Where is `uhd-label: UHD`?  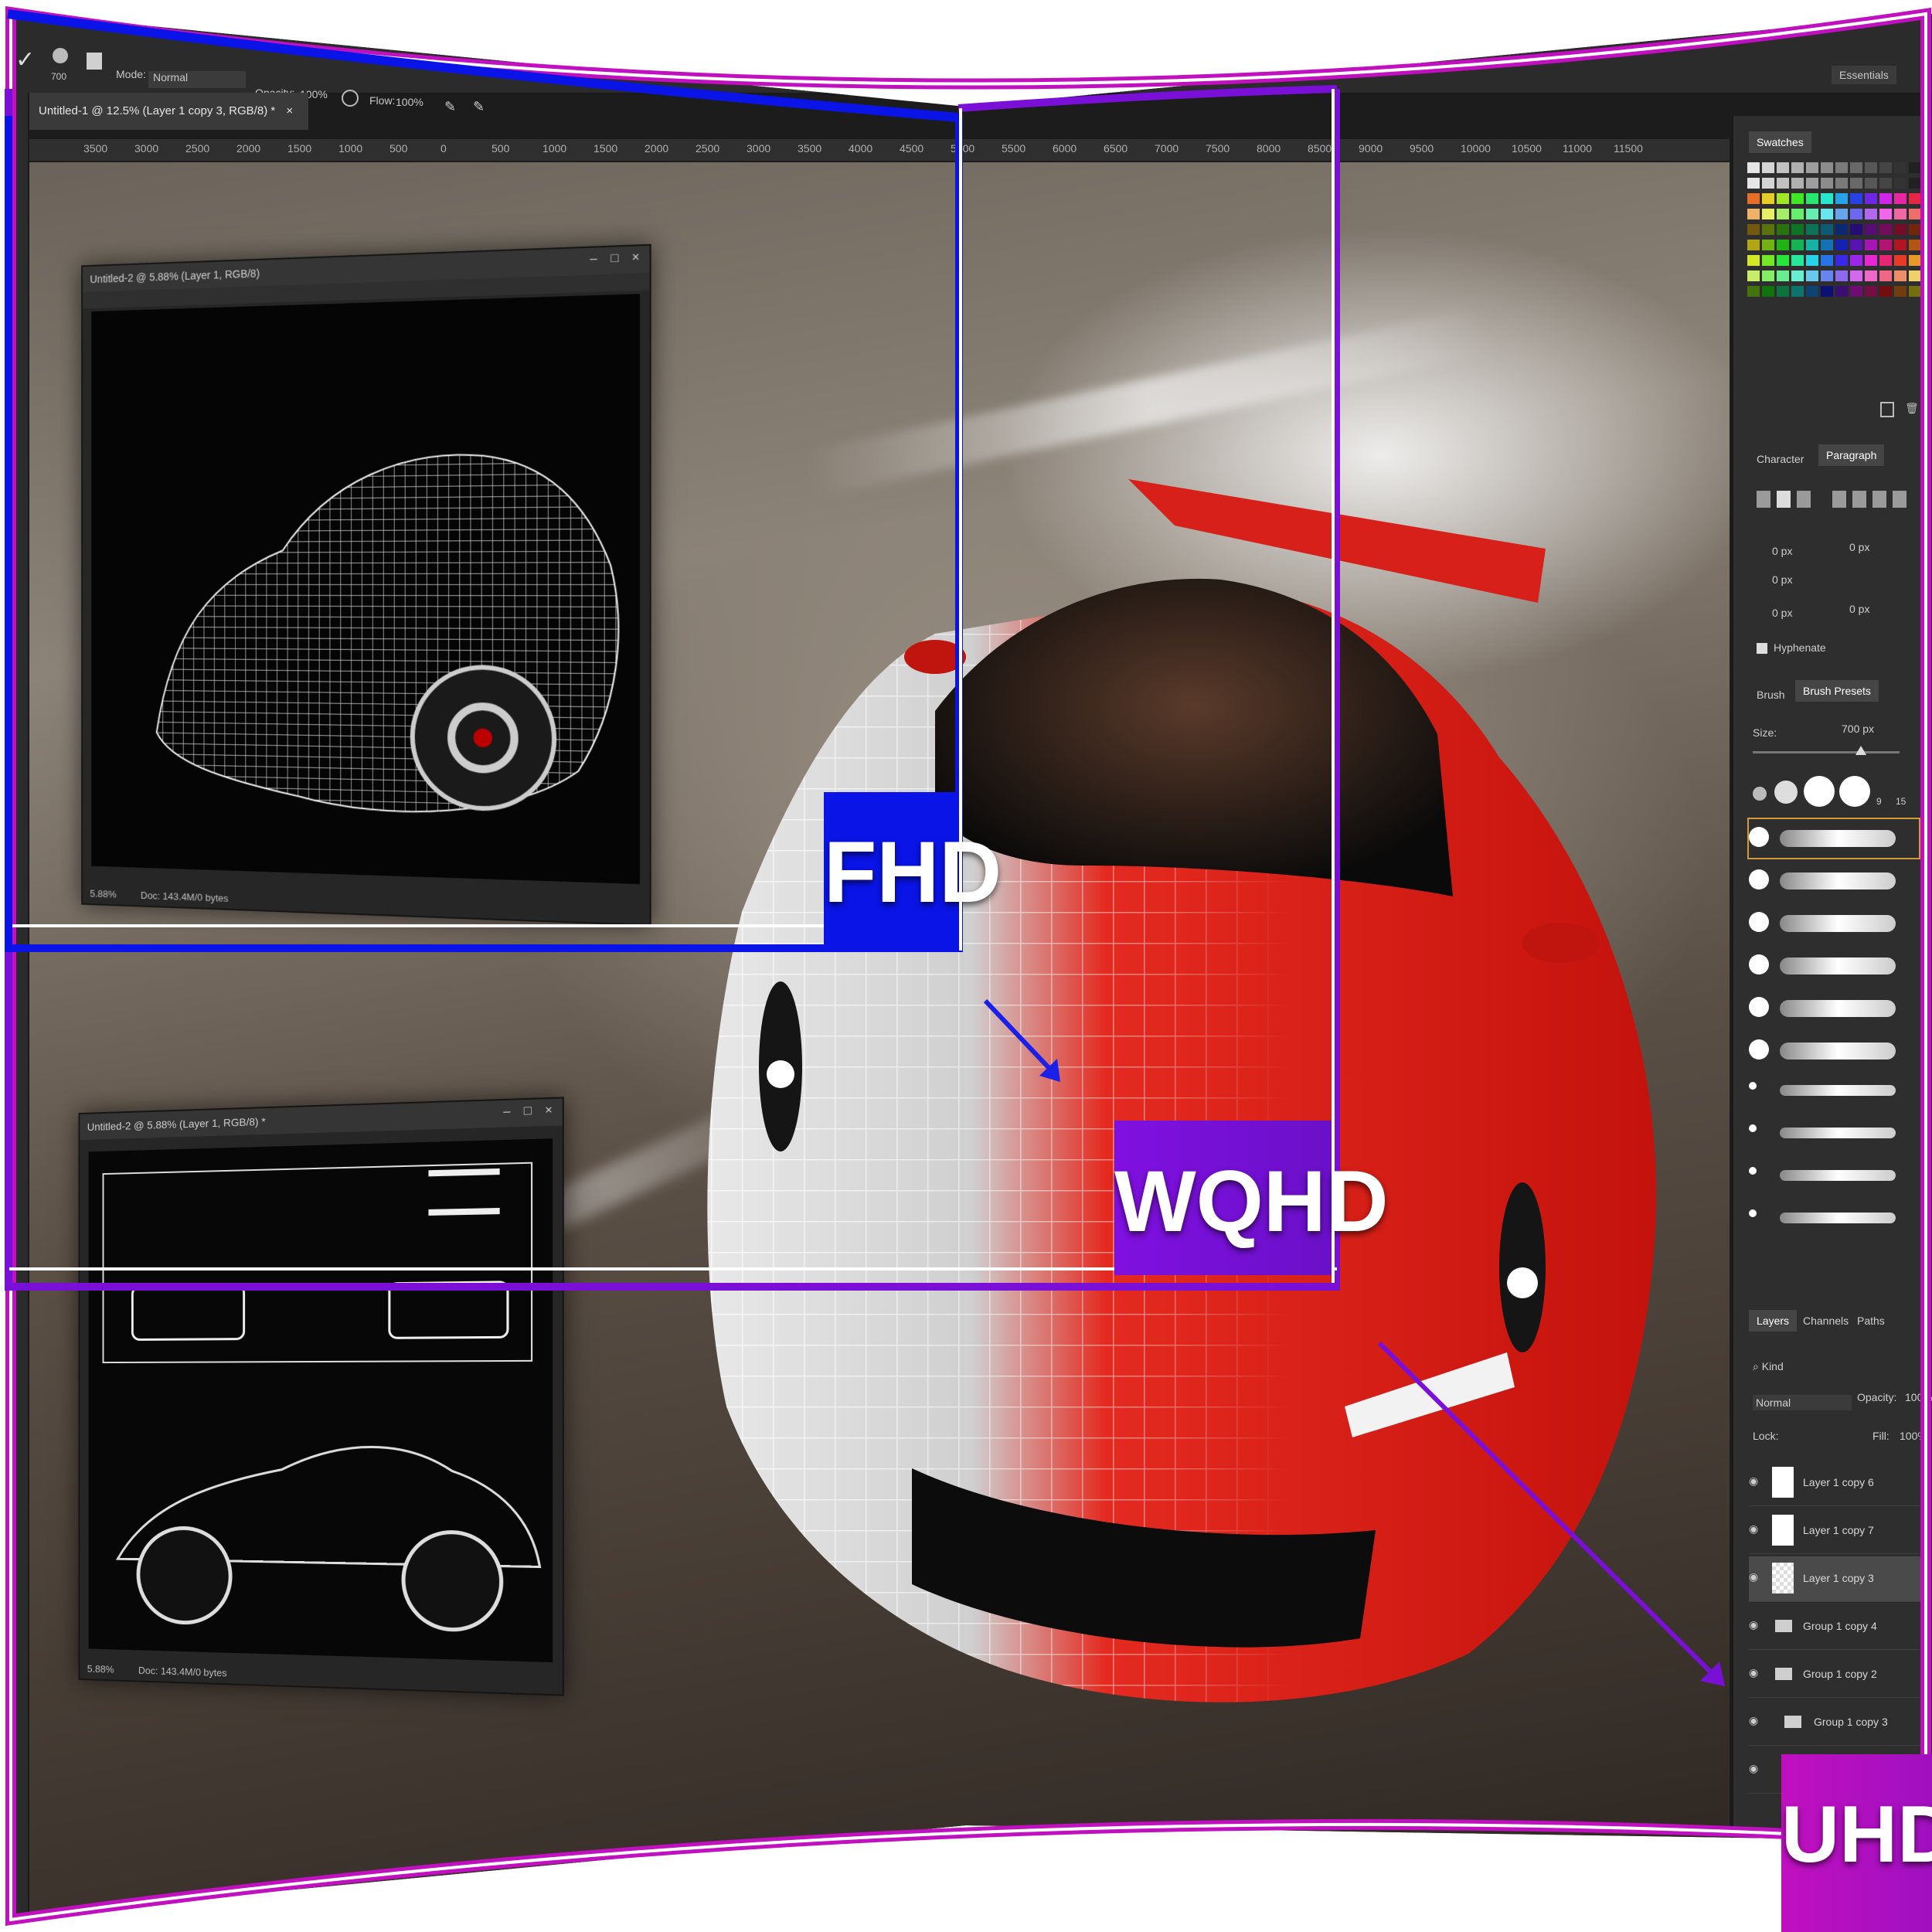 uhd-label: UHD is located at coordinates (1856, 1835).